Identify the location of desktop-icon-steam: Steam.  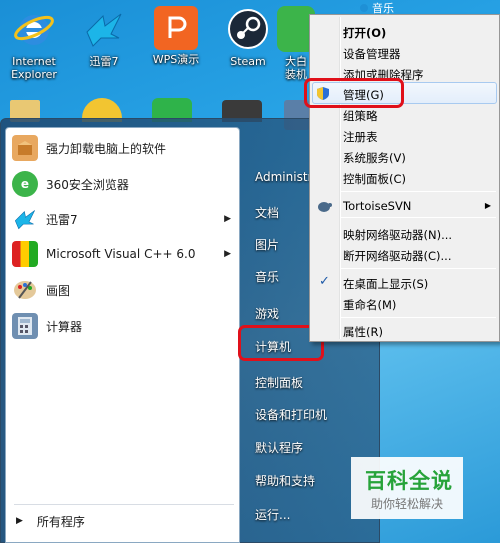
(248, 37).